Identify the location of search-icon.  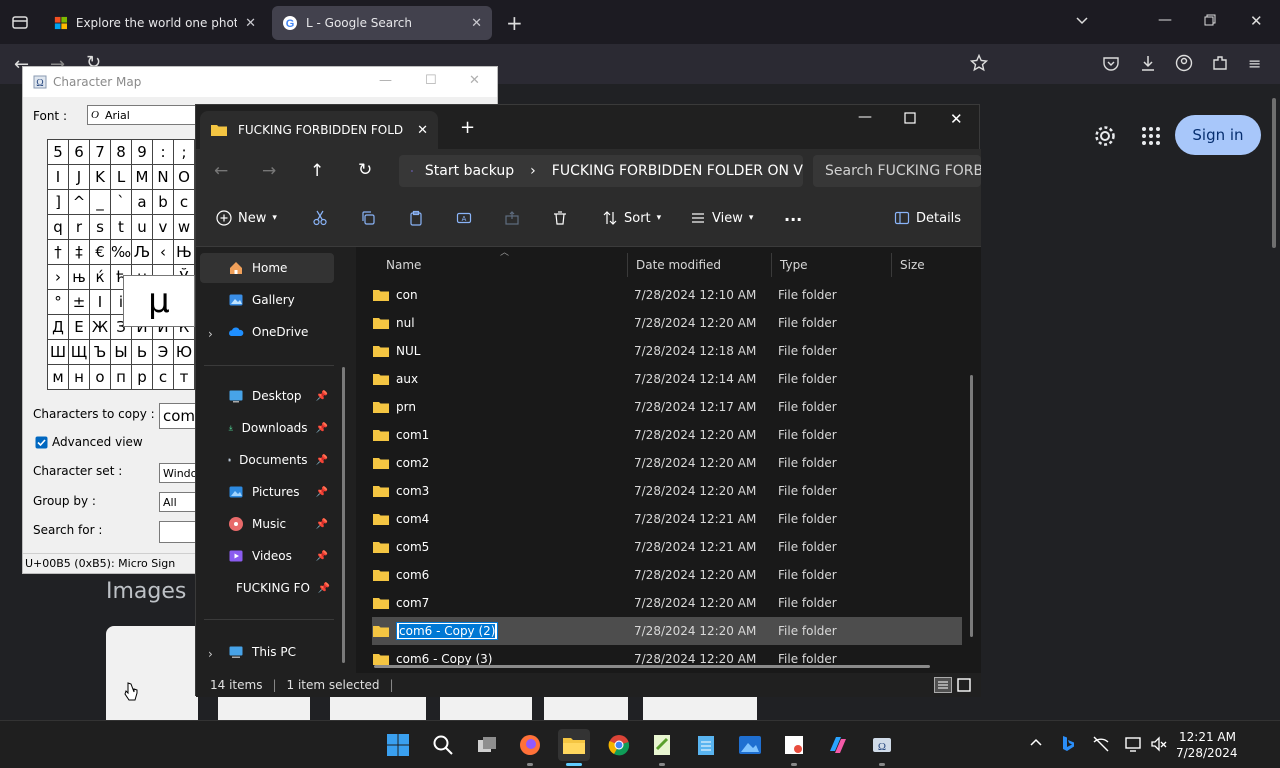
(443, 745).